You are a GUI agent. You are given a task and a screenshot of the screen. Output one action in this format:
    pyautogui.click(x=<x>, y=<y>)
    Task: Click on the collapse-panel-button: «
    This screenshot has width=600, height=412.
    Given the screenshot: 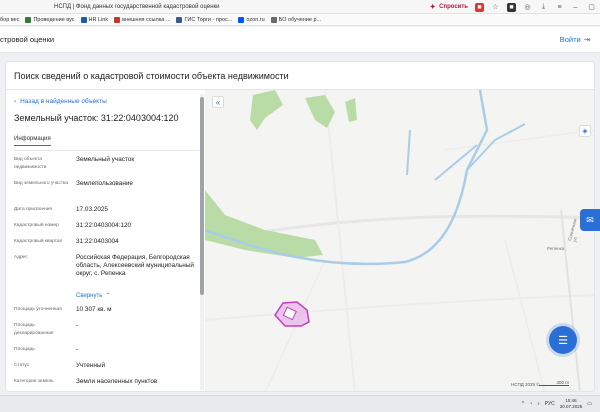 What is the action you would take?
    pyautogui.click(x=218, y=102)
    